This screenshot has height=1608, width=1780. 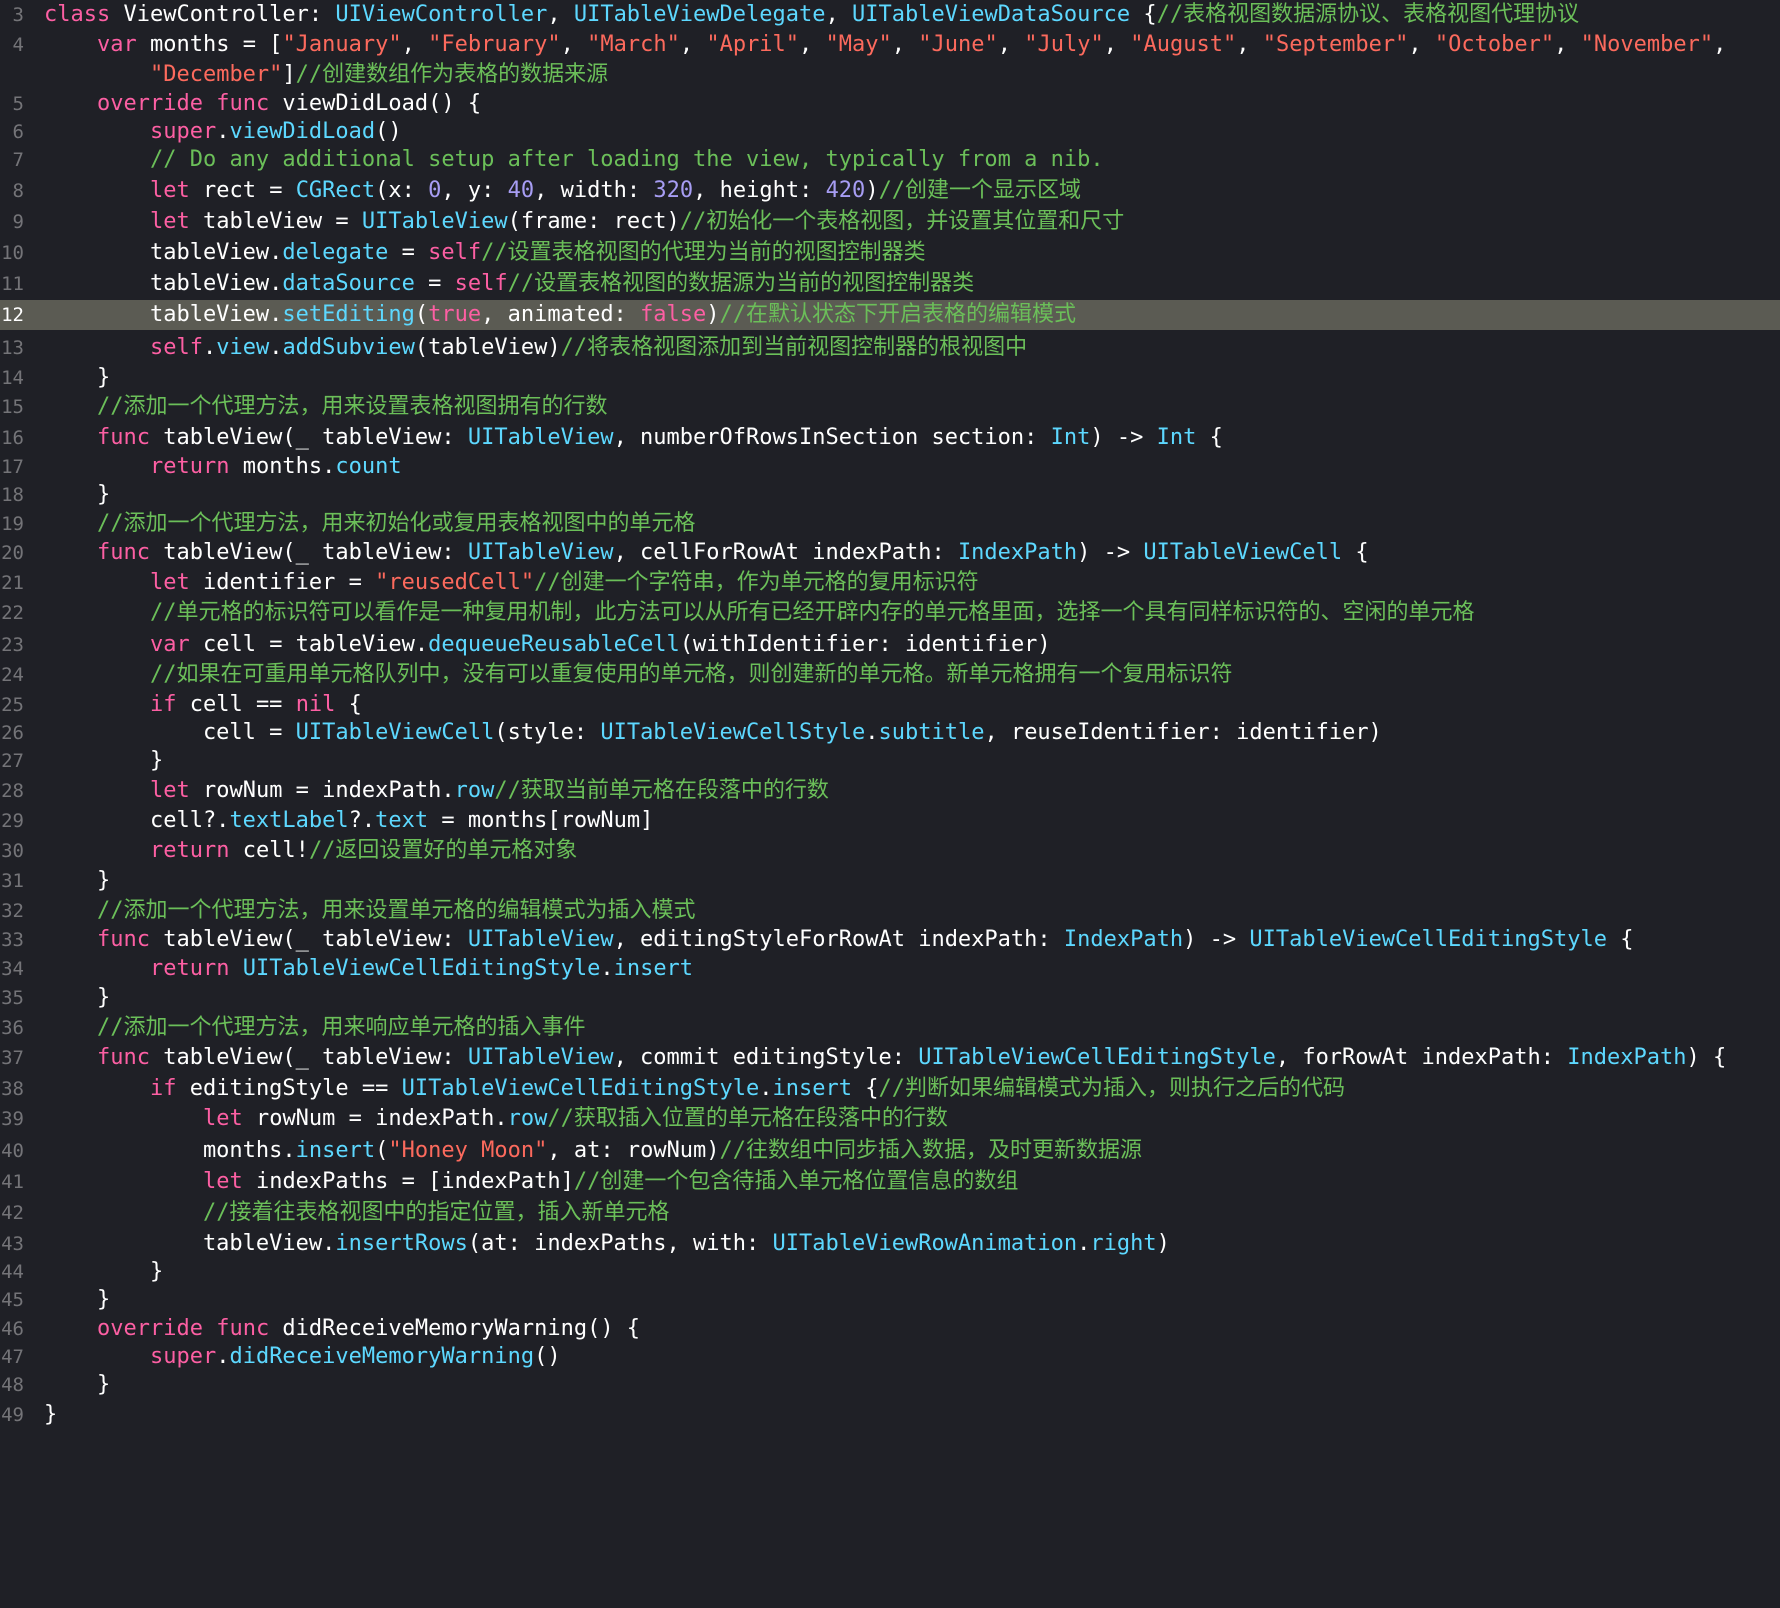 I want to click on code-token: 420, so click(x=845, y=190).